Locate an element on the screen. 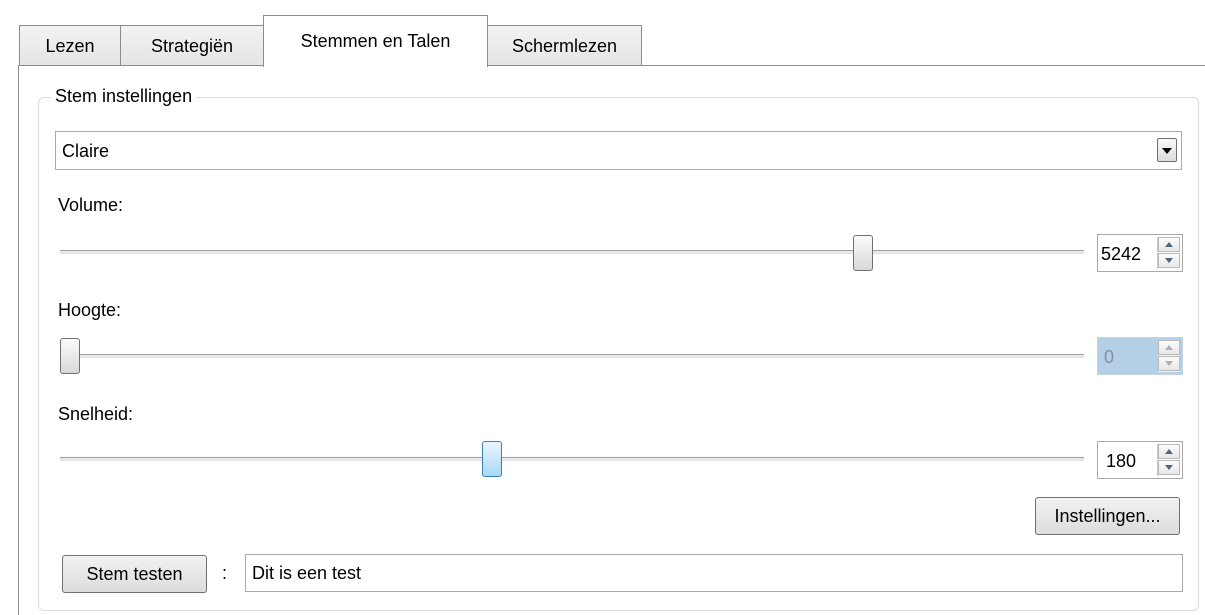  chevron-down-icon is located at coordinates (1167, 151).